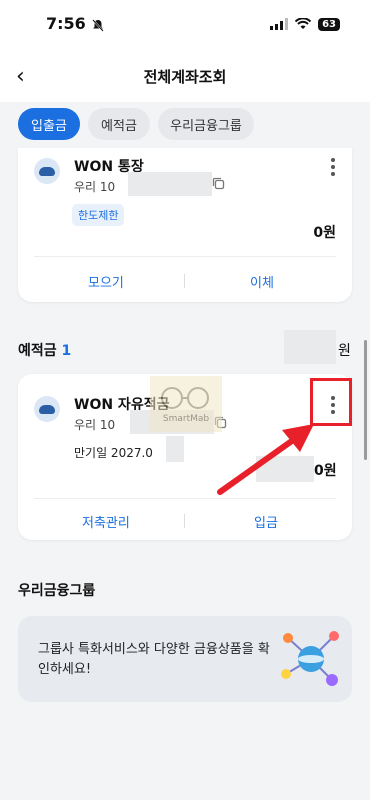 This screenshot has height=800, width=370. I want to click on promo-text: 그룹사 특화서비스와 다양한 금융상품을 확인하세요!, so click(154, 659).